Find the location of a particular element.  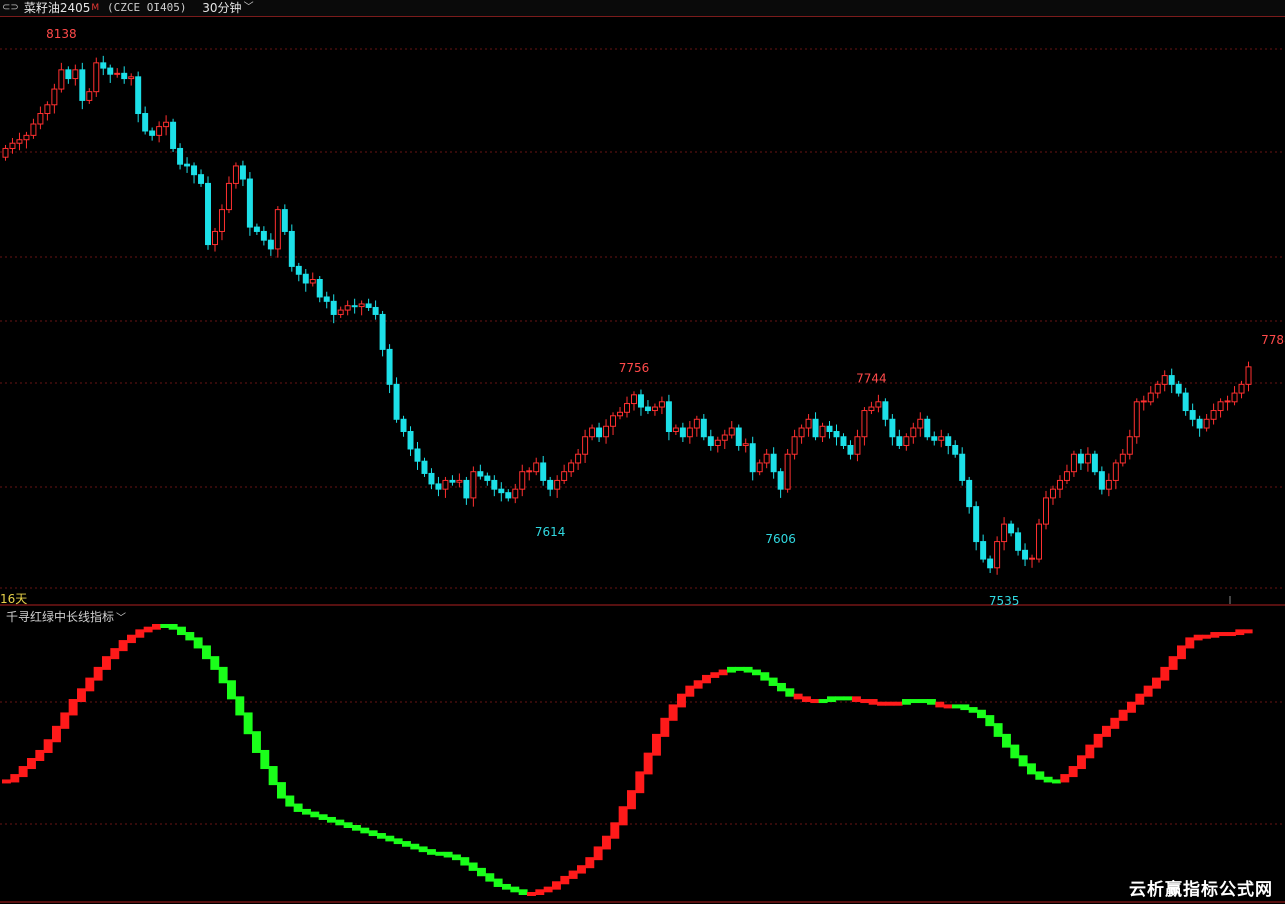

chevron-down-icon: ﹀ is located at coordinates (121, 618).